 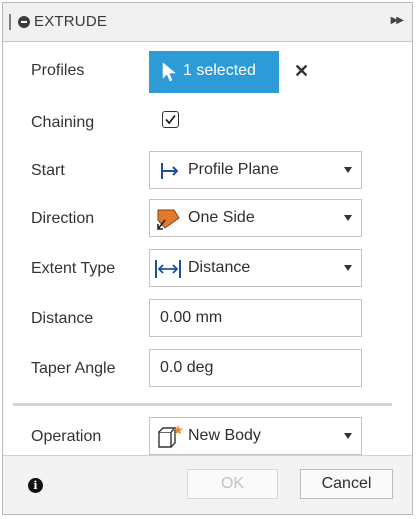 I want to click on dialog-footer: i OK Cancel, so click(x=207, y=484).